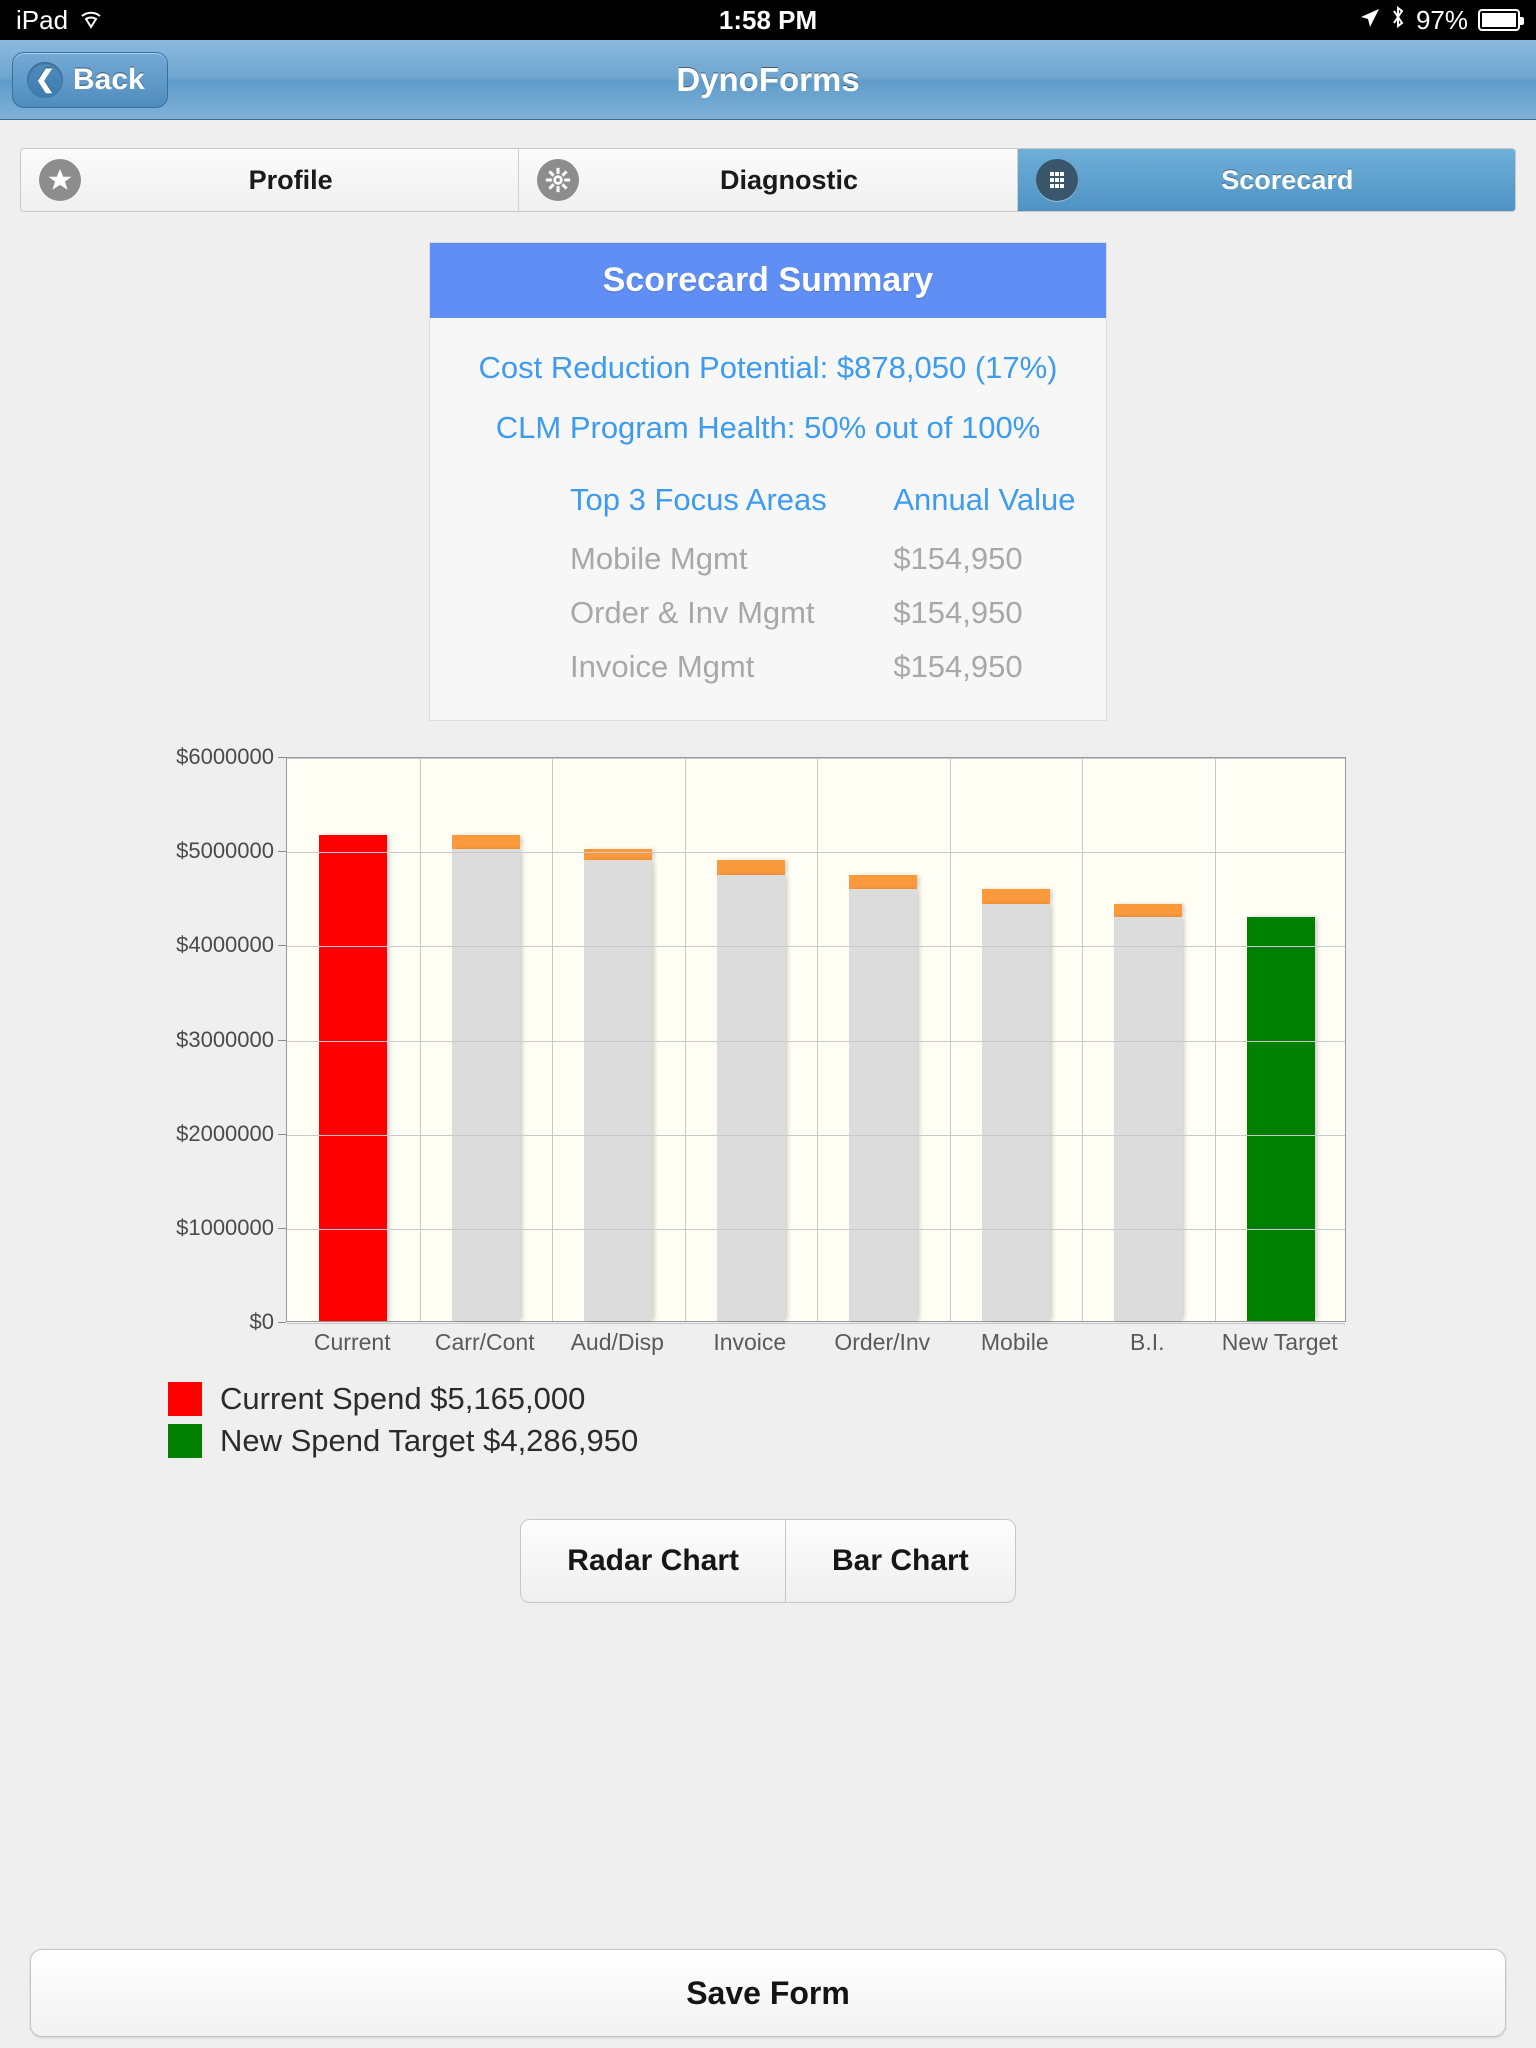  Describe the element at coordinates (1398, 20) in the screenshot. I see `bluetooth-icon` at that location.